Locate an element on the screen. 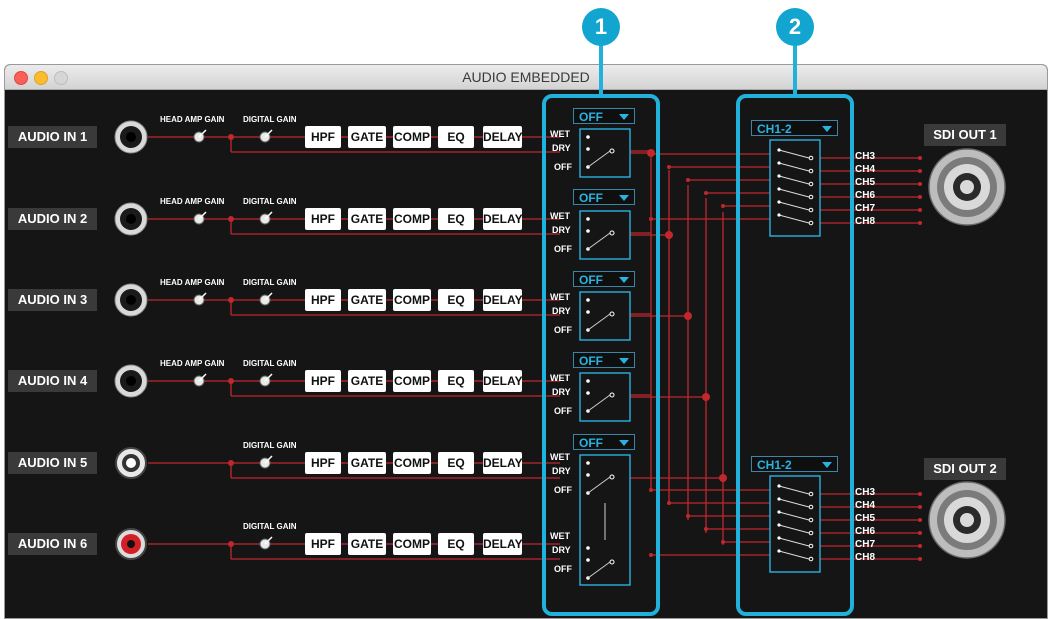 Image resolution: width=1049 pixels, height=619 pixels. sdi-out-1-label: SDI OUT 1 is located at coordinates (965, 135).